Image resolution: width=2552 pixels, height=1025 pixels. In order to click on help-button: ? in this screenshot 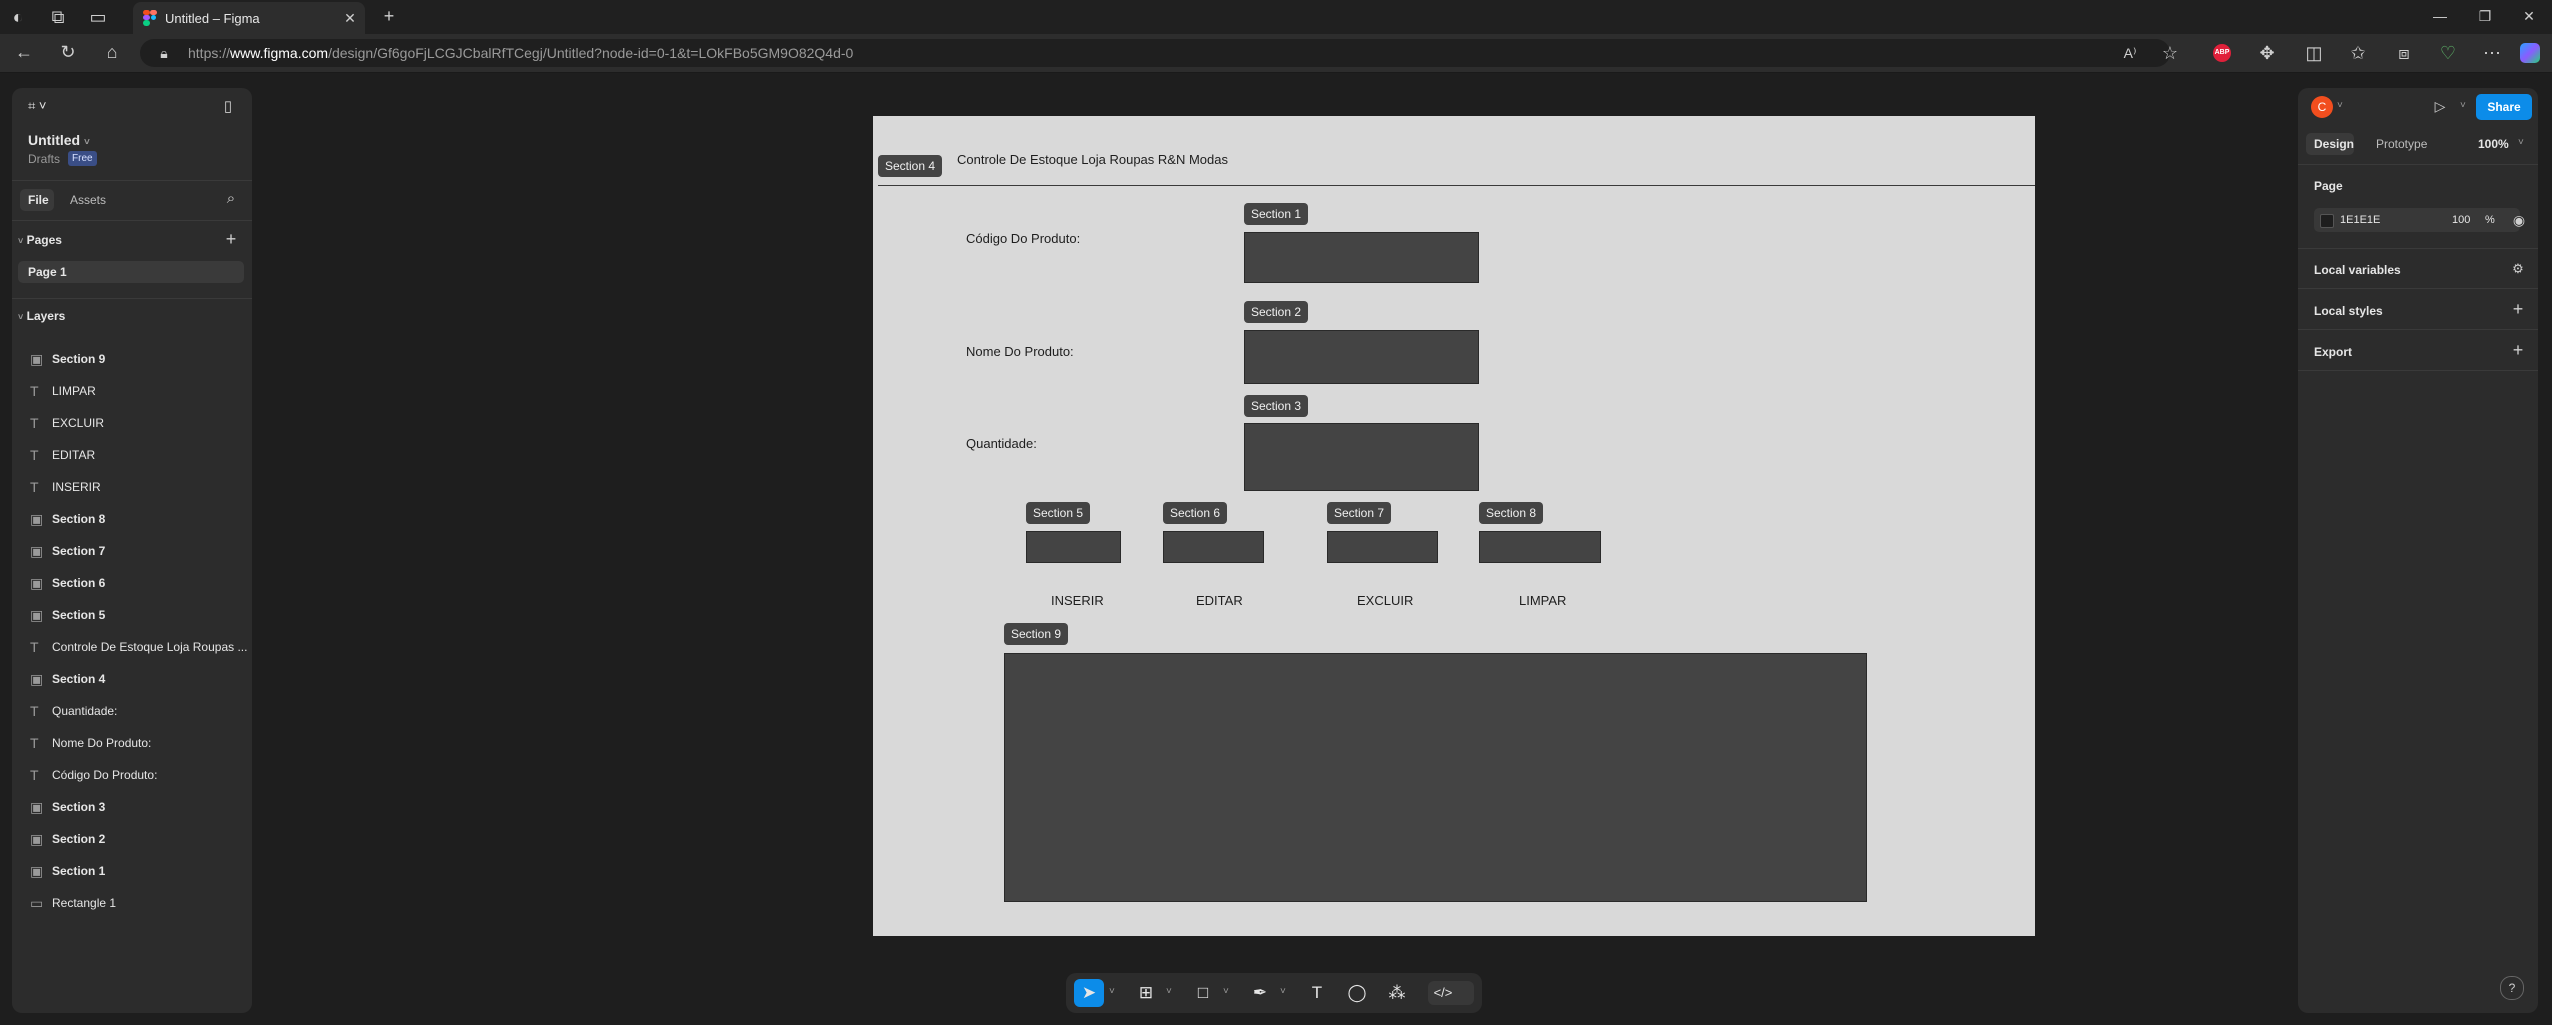, I will do `click(2512, 988)`.